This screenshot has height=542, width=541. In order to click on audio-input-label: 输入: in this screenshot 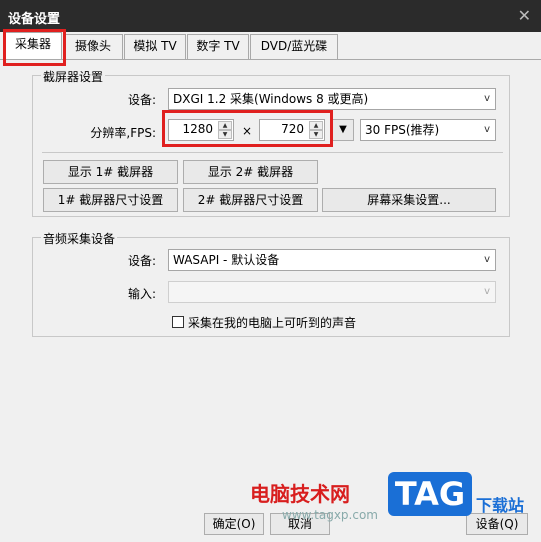, I will do `click(141, 294)`.